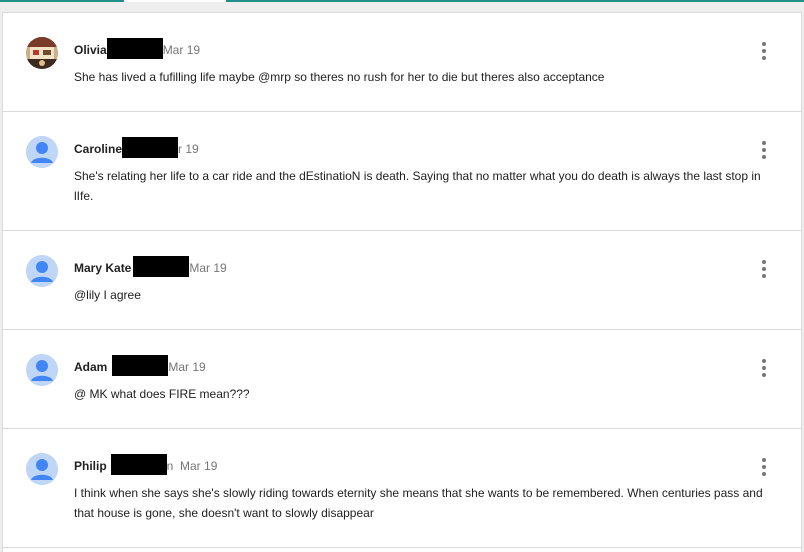  I want to click on comment-header: Philip n Mar 19, so click(146, 465).